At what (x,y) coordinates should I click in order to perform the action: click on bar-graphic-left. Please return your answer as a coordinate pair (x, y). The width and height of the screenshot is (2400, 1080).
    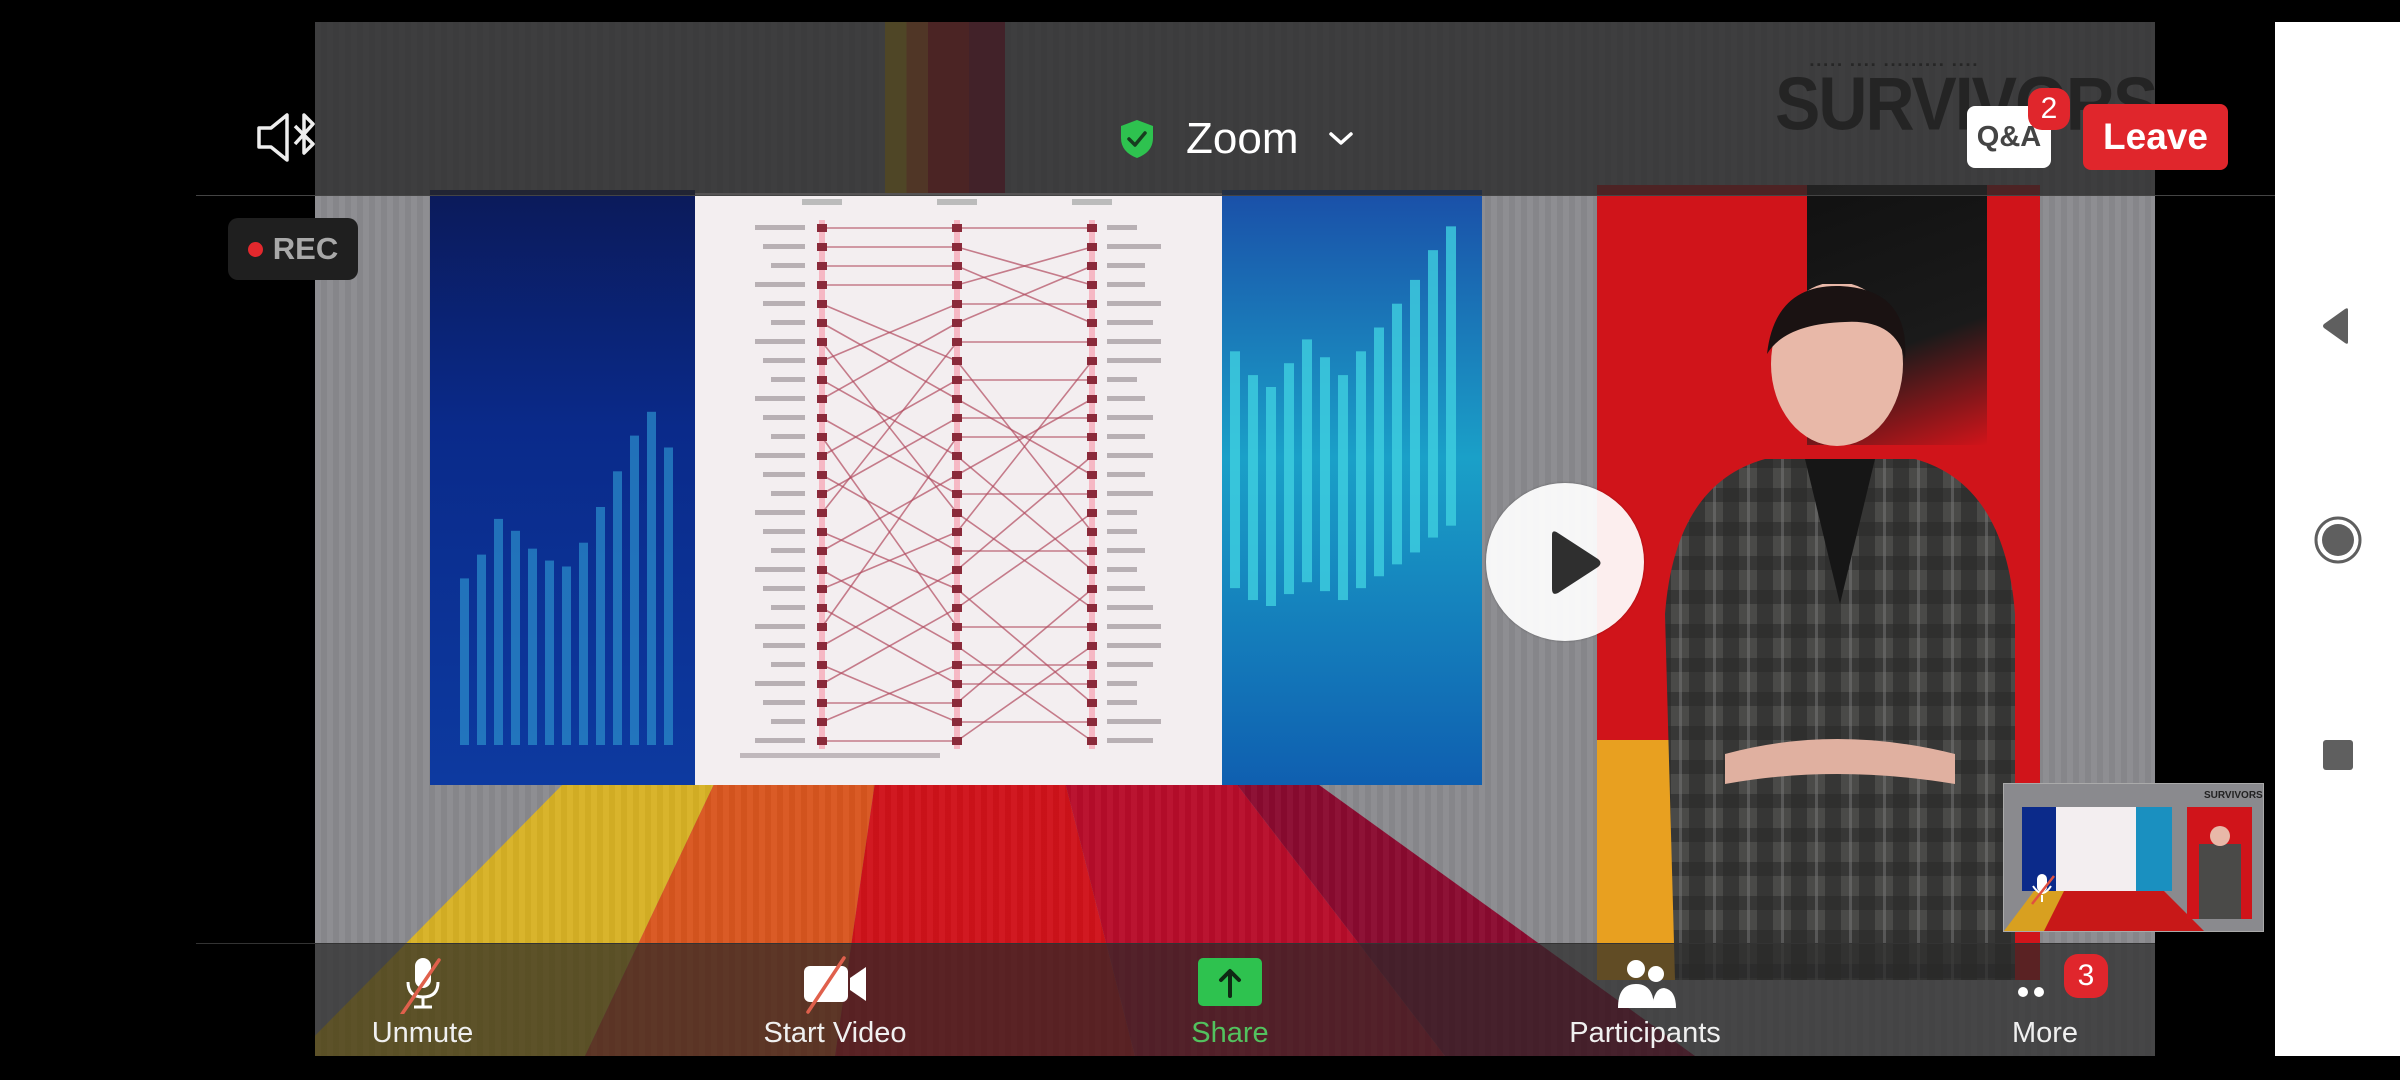
    Looking at the image, I should click on (566, 578).